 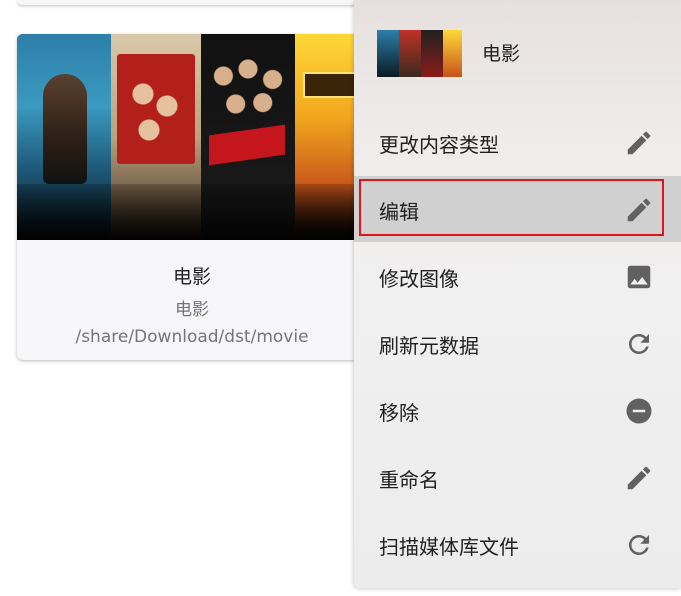 What do you see at coordinates (639, 277) in the screenshot?
I see `image-icon` at bounding box center [639, 277].